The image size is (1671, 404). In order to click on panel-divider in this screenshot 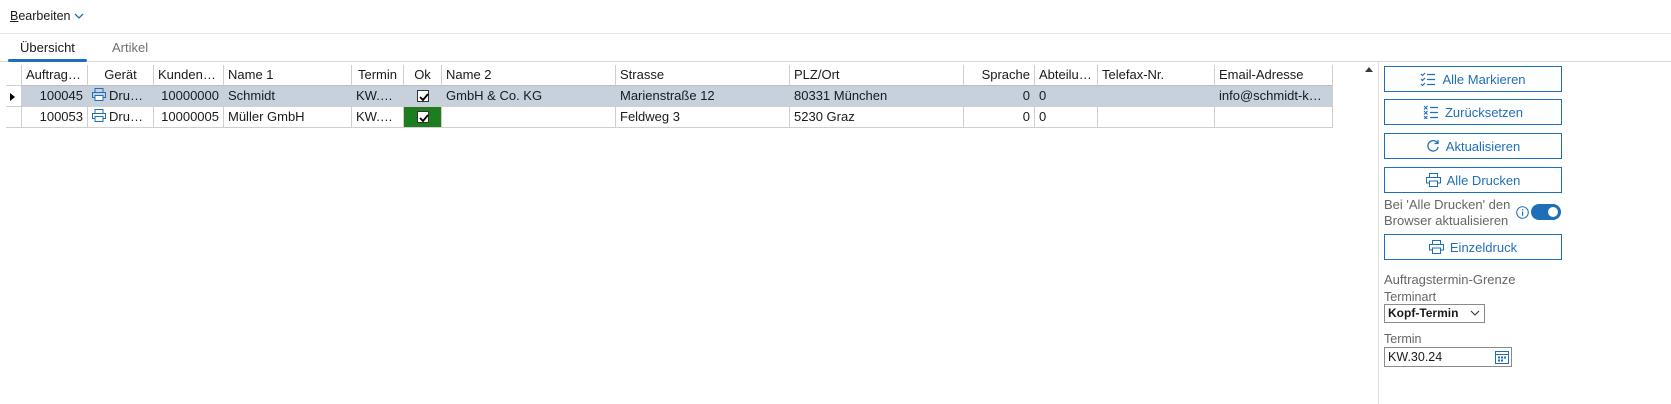, I will do `click(1378, 233)`.